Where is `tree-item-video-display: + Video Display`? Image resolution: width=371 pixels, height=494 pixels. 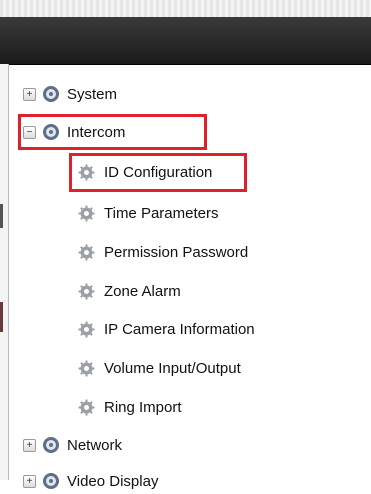
tree-item-video-display: + Video Display is located at coordinates (90, 481).